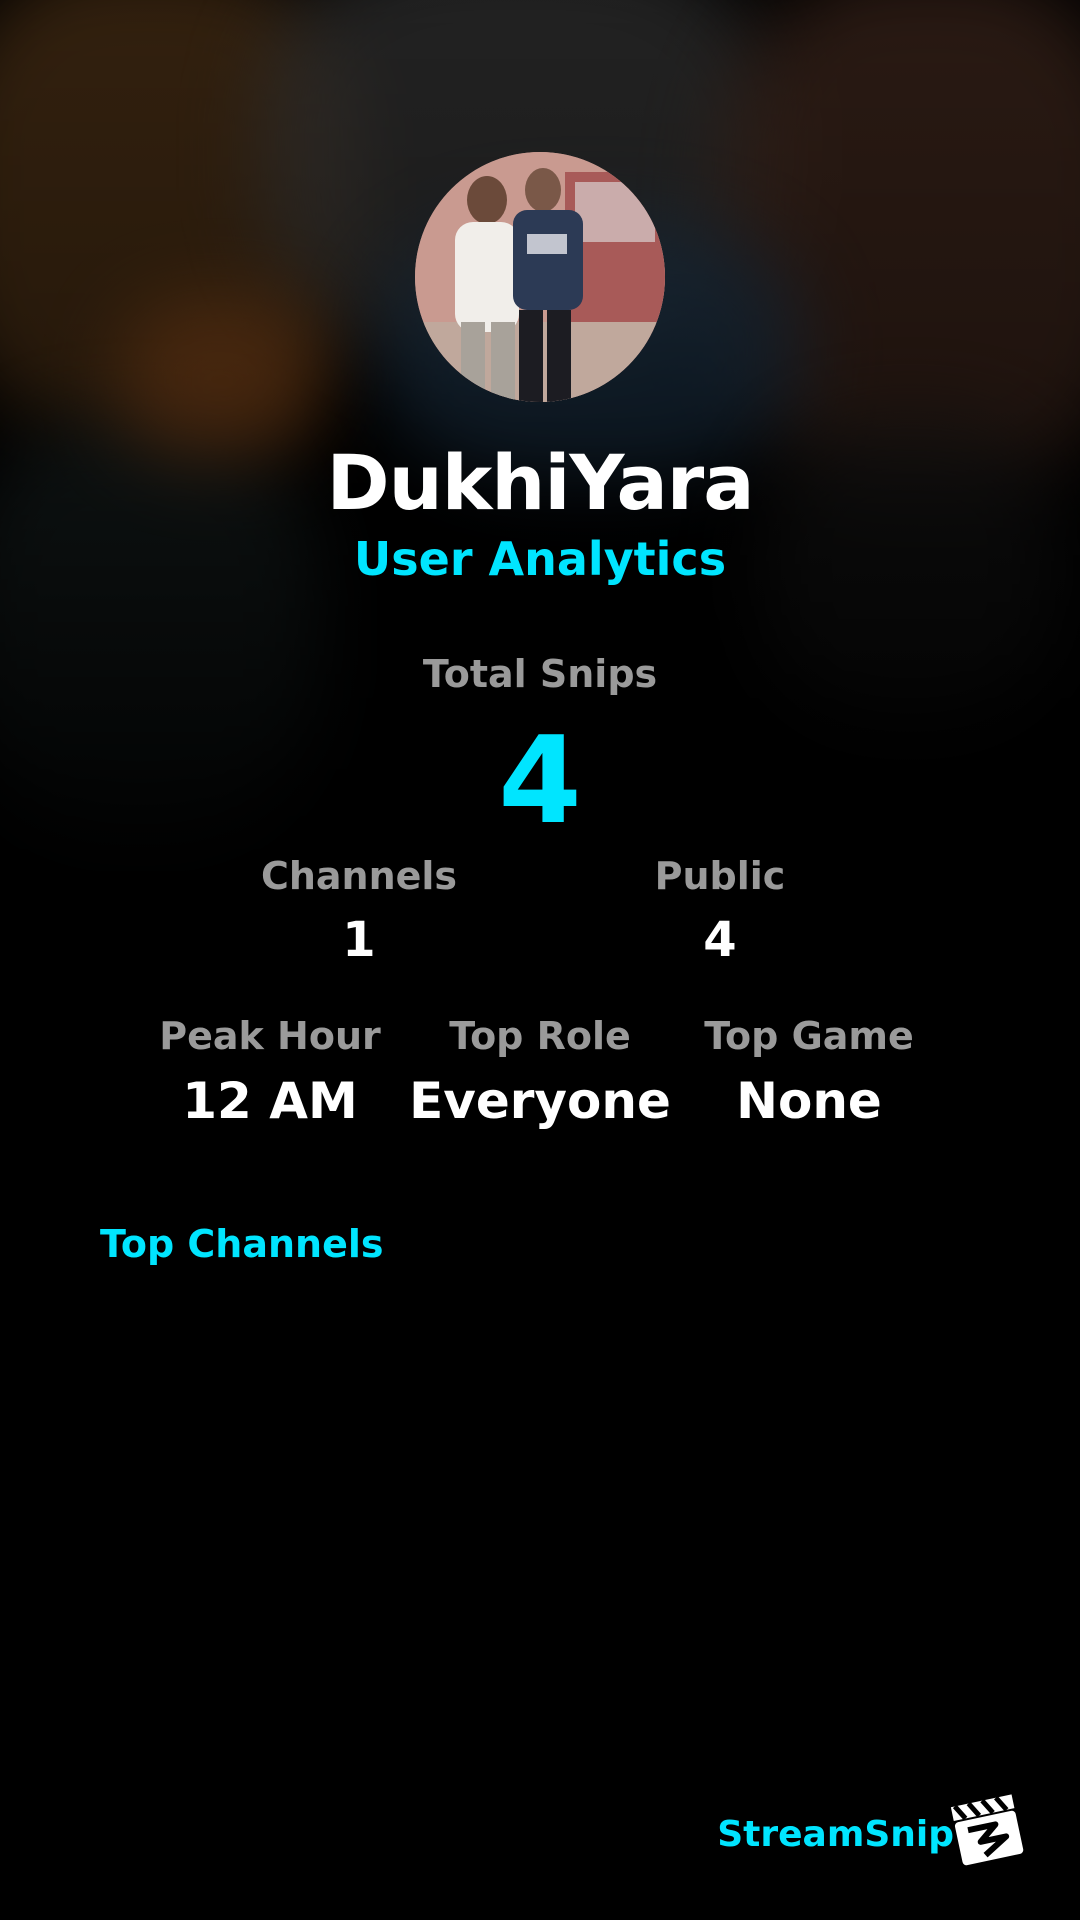 The image size is (1080, 1920). What do you see at coordinates (540, 674) in the screenshot?
I see `total-snips-label: Total Snips` at bounding box center [540, 674].